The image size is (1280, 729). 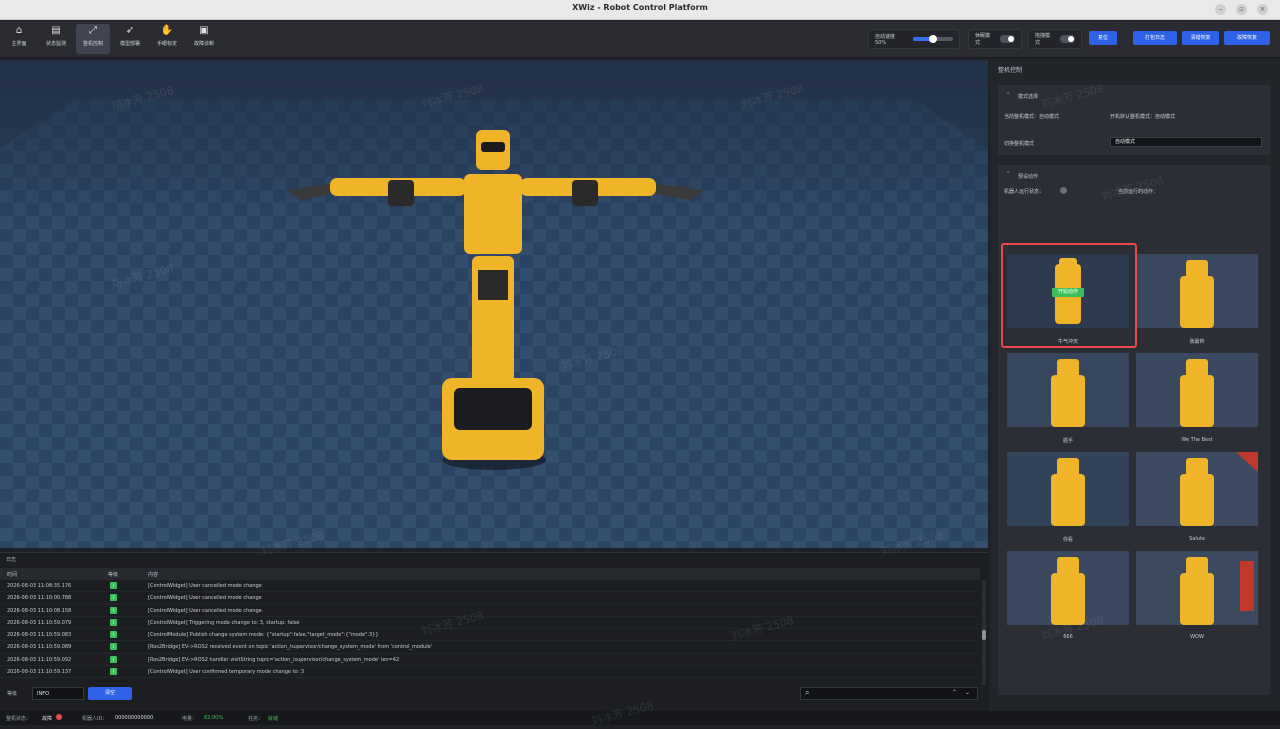 I want to click on search-icon: ⌕, so click(x=807, y=692).